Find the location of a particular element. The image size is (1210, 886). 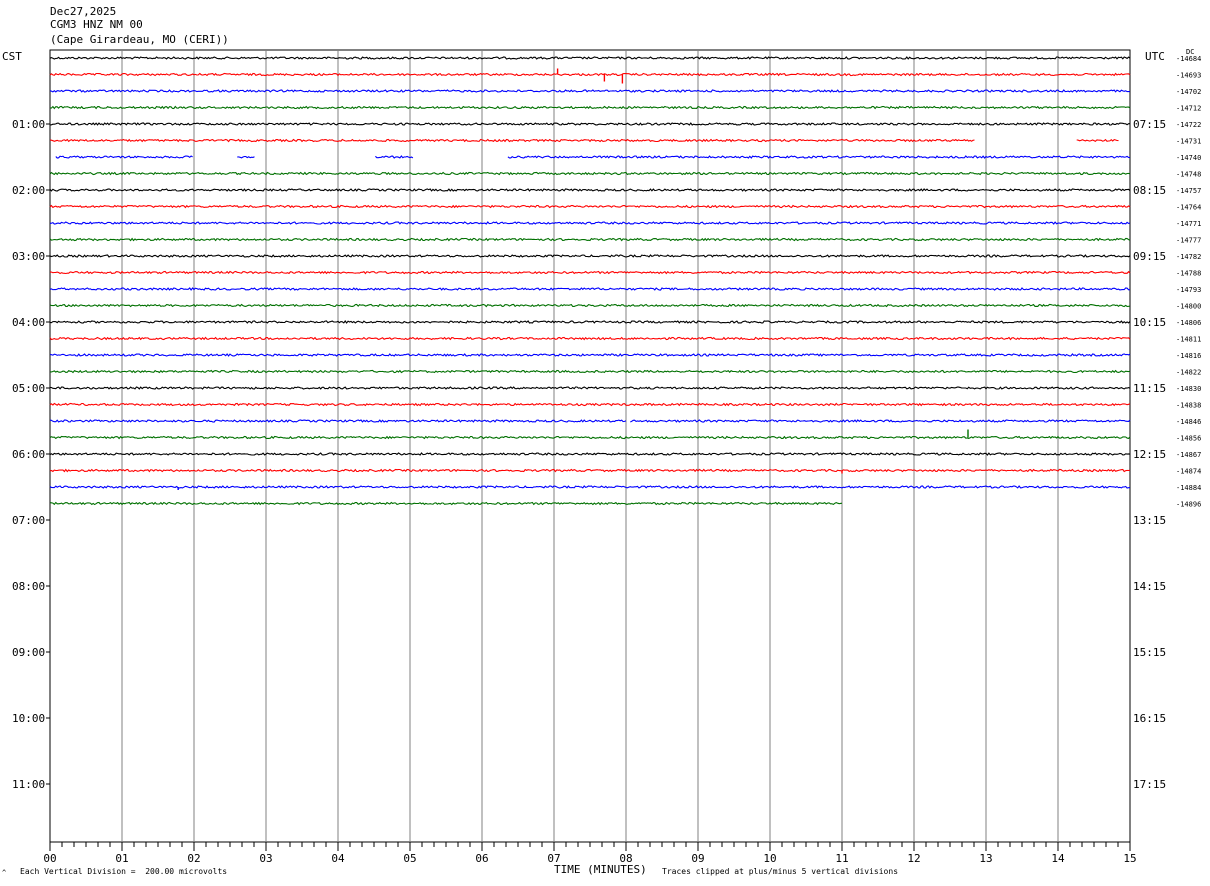

left-hour-label: 03:00 is located at coordinates (28, 256).